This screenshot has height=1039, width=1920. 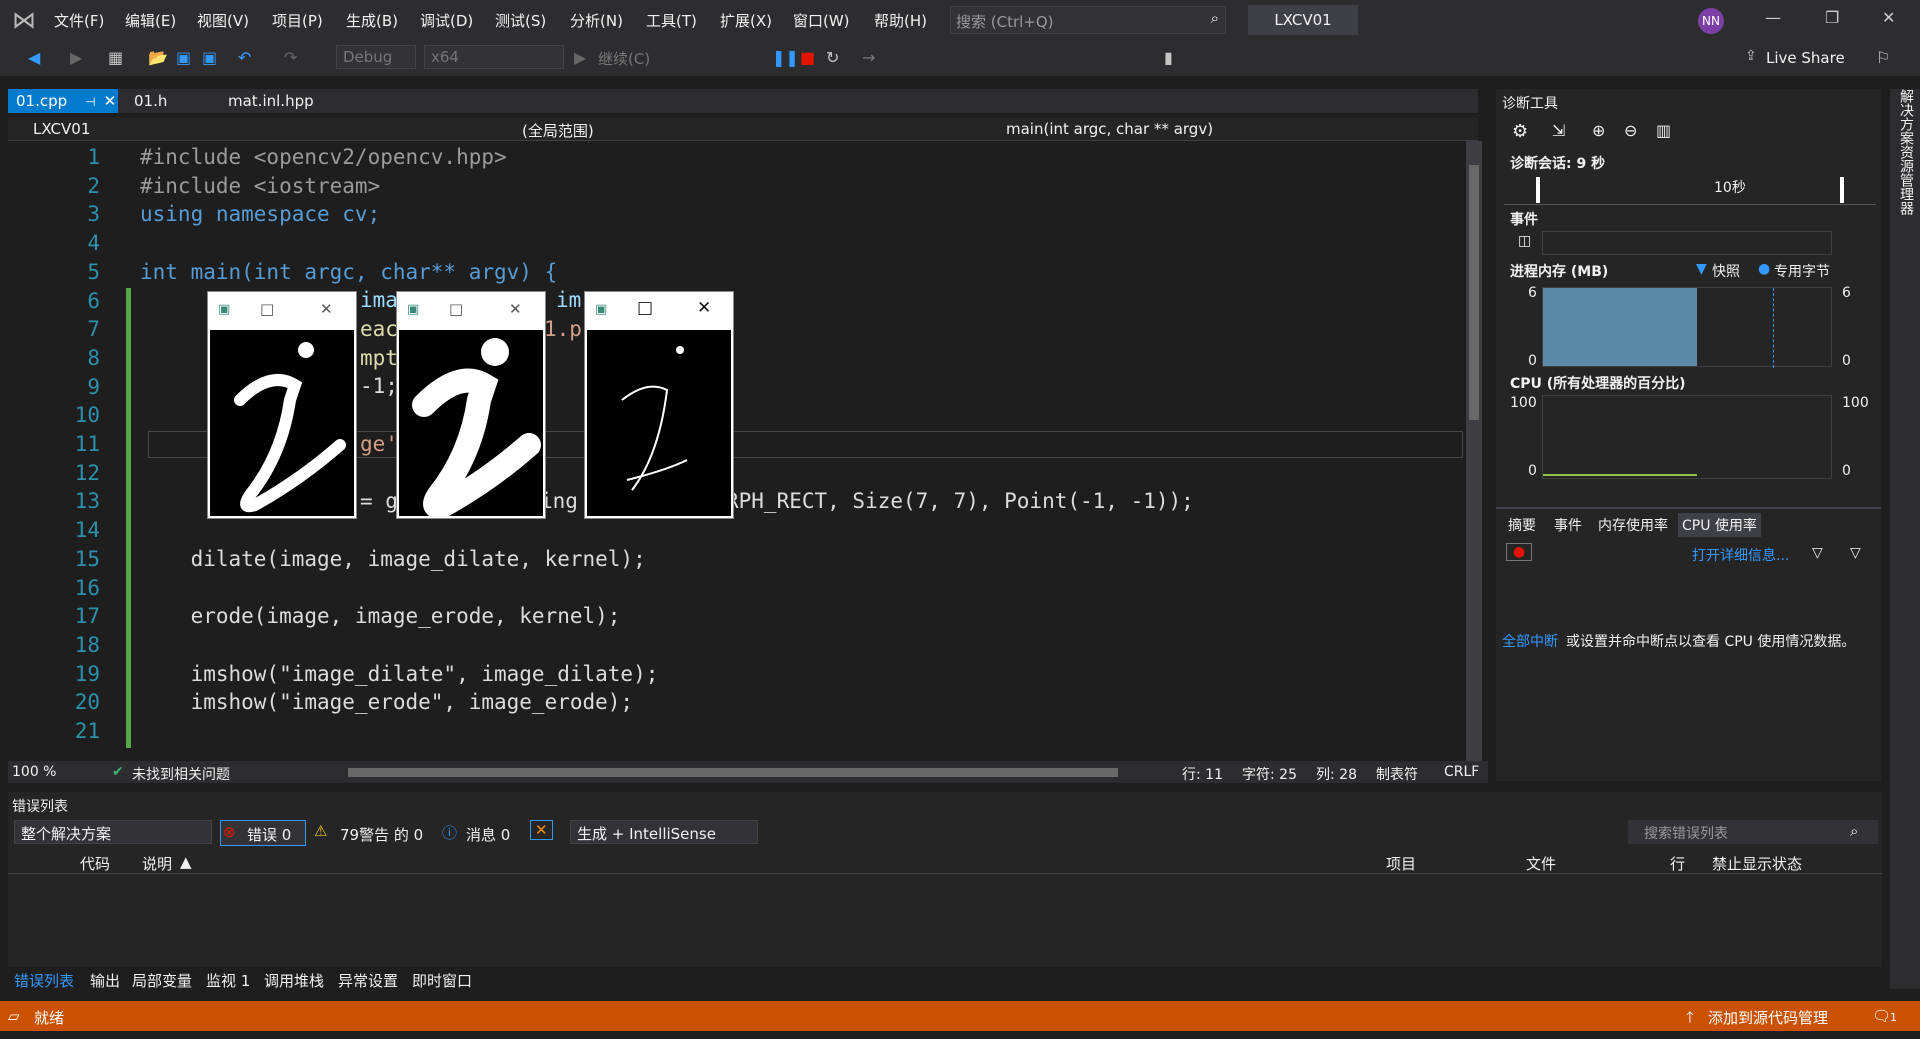 I want to click on filter-icon: ▽, so click(x=1817, y=553).